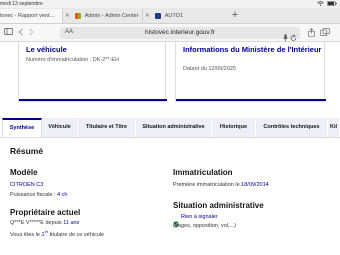 Image resolution: width=340 pixels, height=255 pixels. What do you see at coordinates (170, 4) in the screenshot?
I see `status-bar: medi 13 septembre` at bounding box center [170, 4].